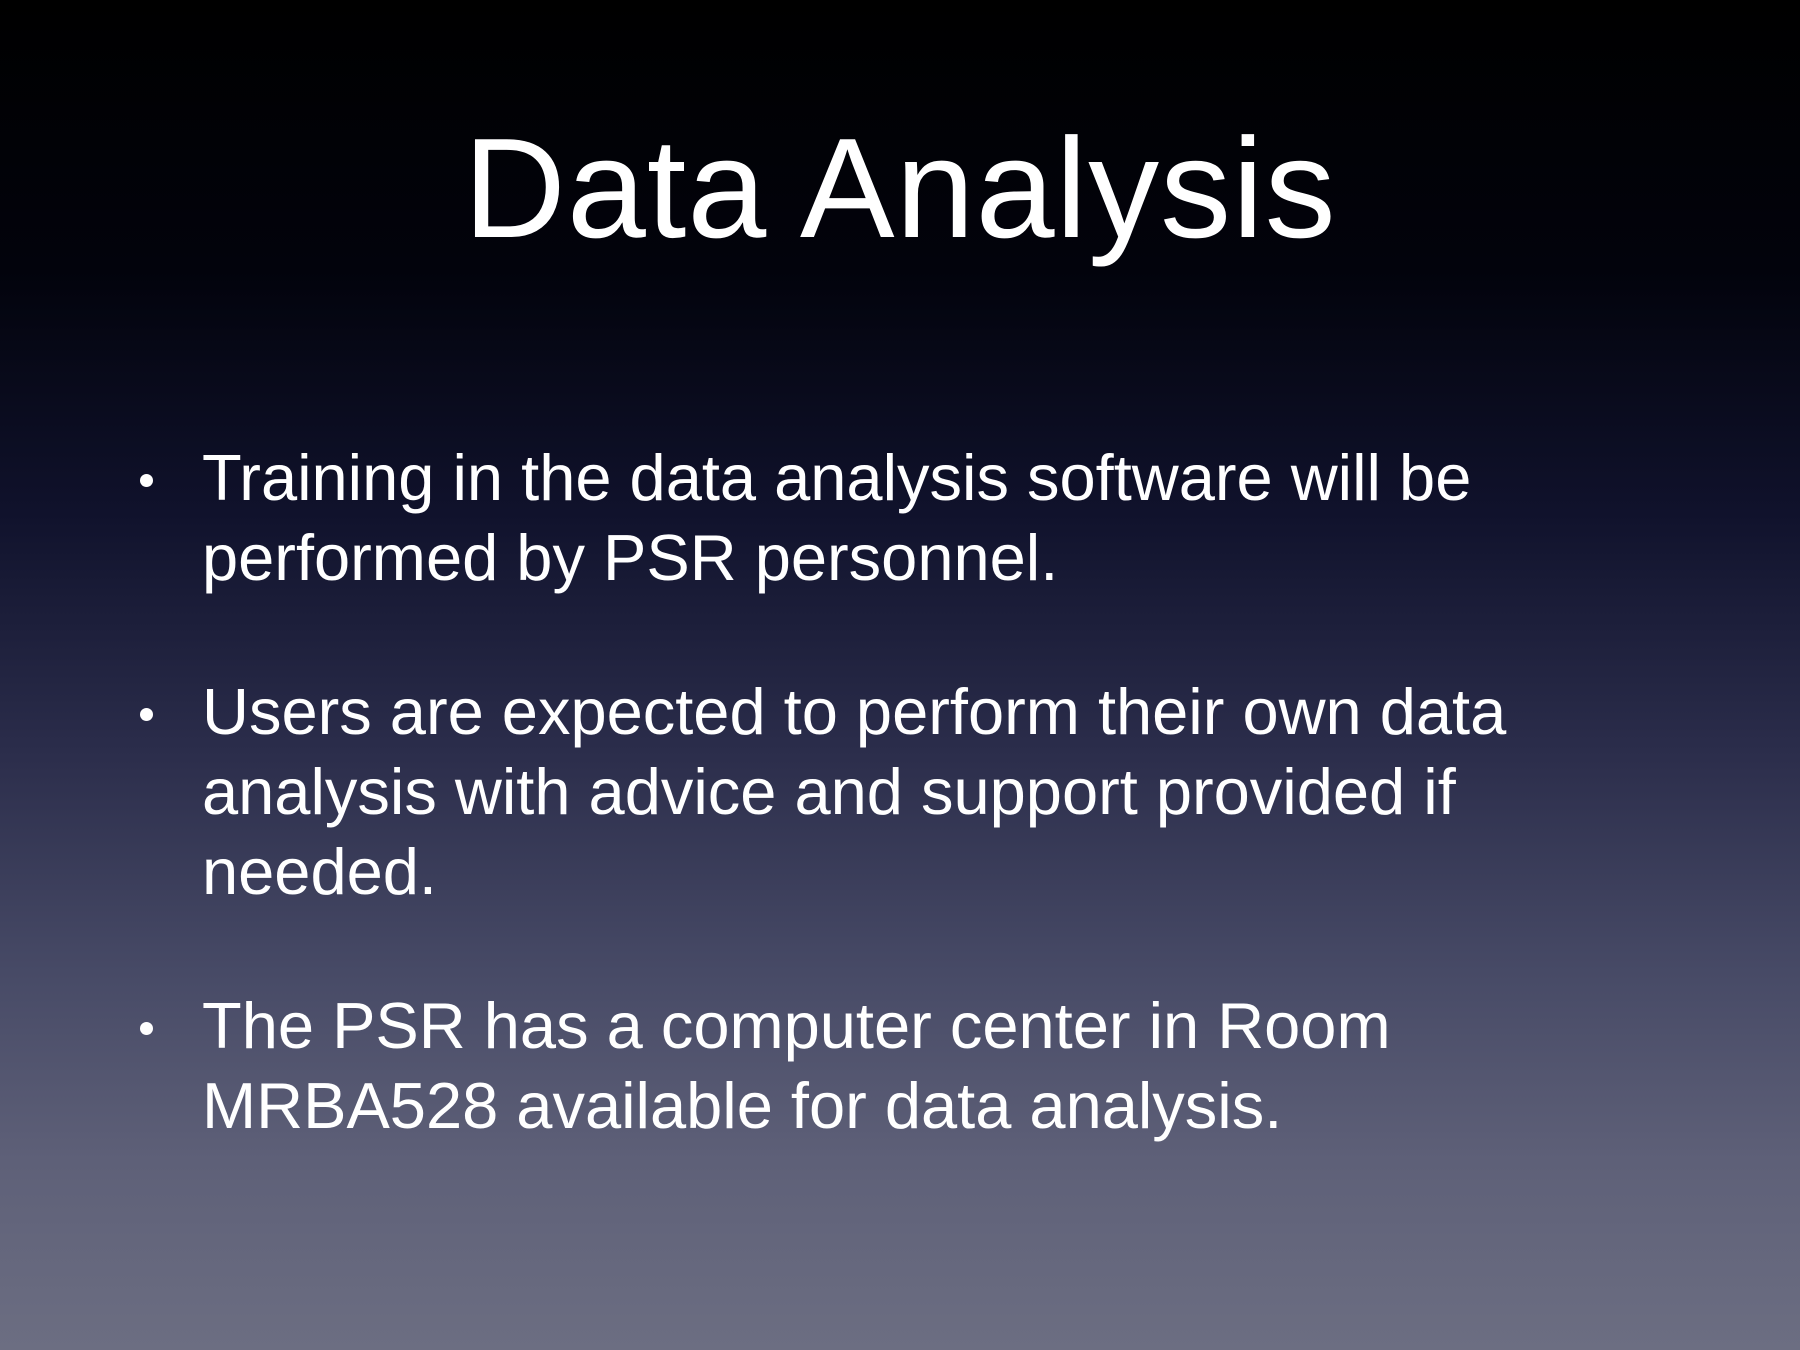 The width and height of the screenshot is (1800, 1350). Describe the element at coordinates (319, 871) in the screenshot. I see `bullet-text-line: needed.` at that location.